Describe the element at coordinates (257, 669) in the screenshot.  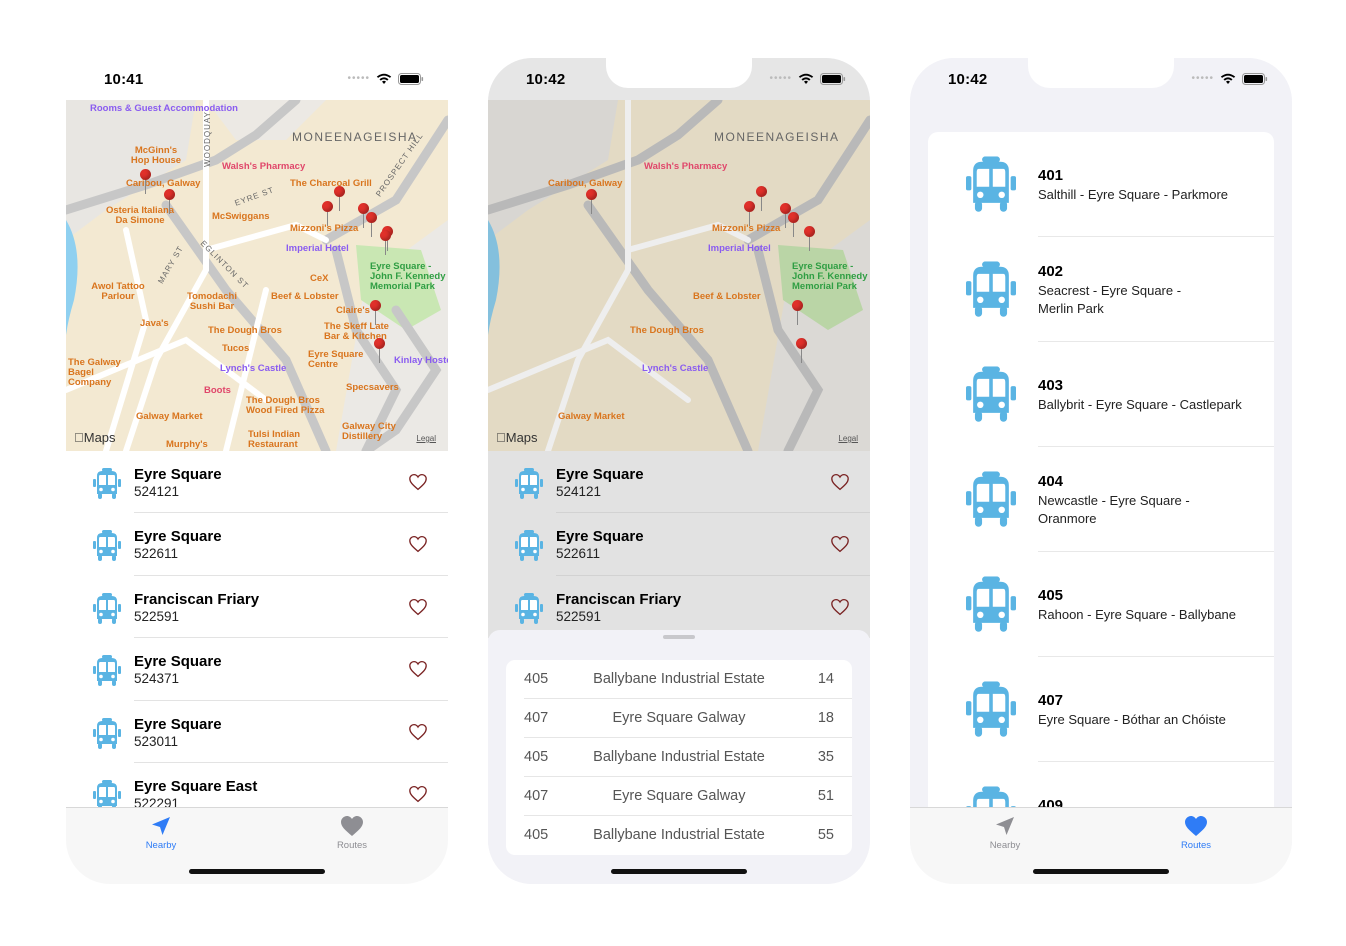
I see `stop-row: Eyre Square 524371` at that location.